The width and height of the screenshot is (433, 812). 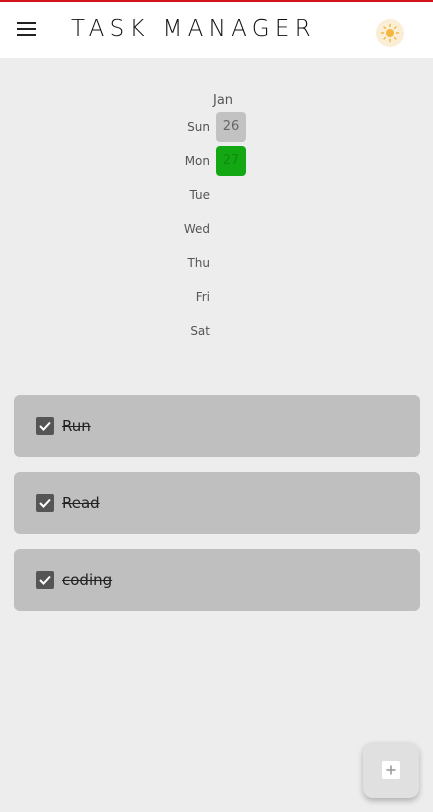 What do you see at coordinates (216, 331) in the screenshot?
I see `day-row-sat: Sat` at bounding box center [216, 331].